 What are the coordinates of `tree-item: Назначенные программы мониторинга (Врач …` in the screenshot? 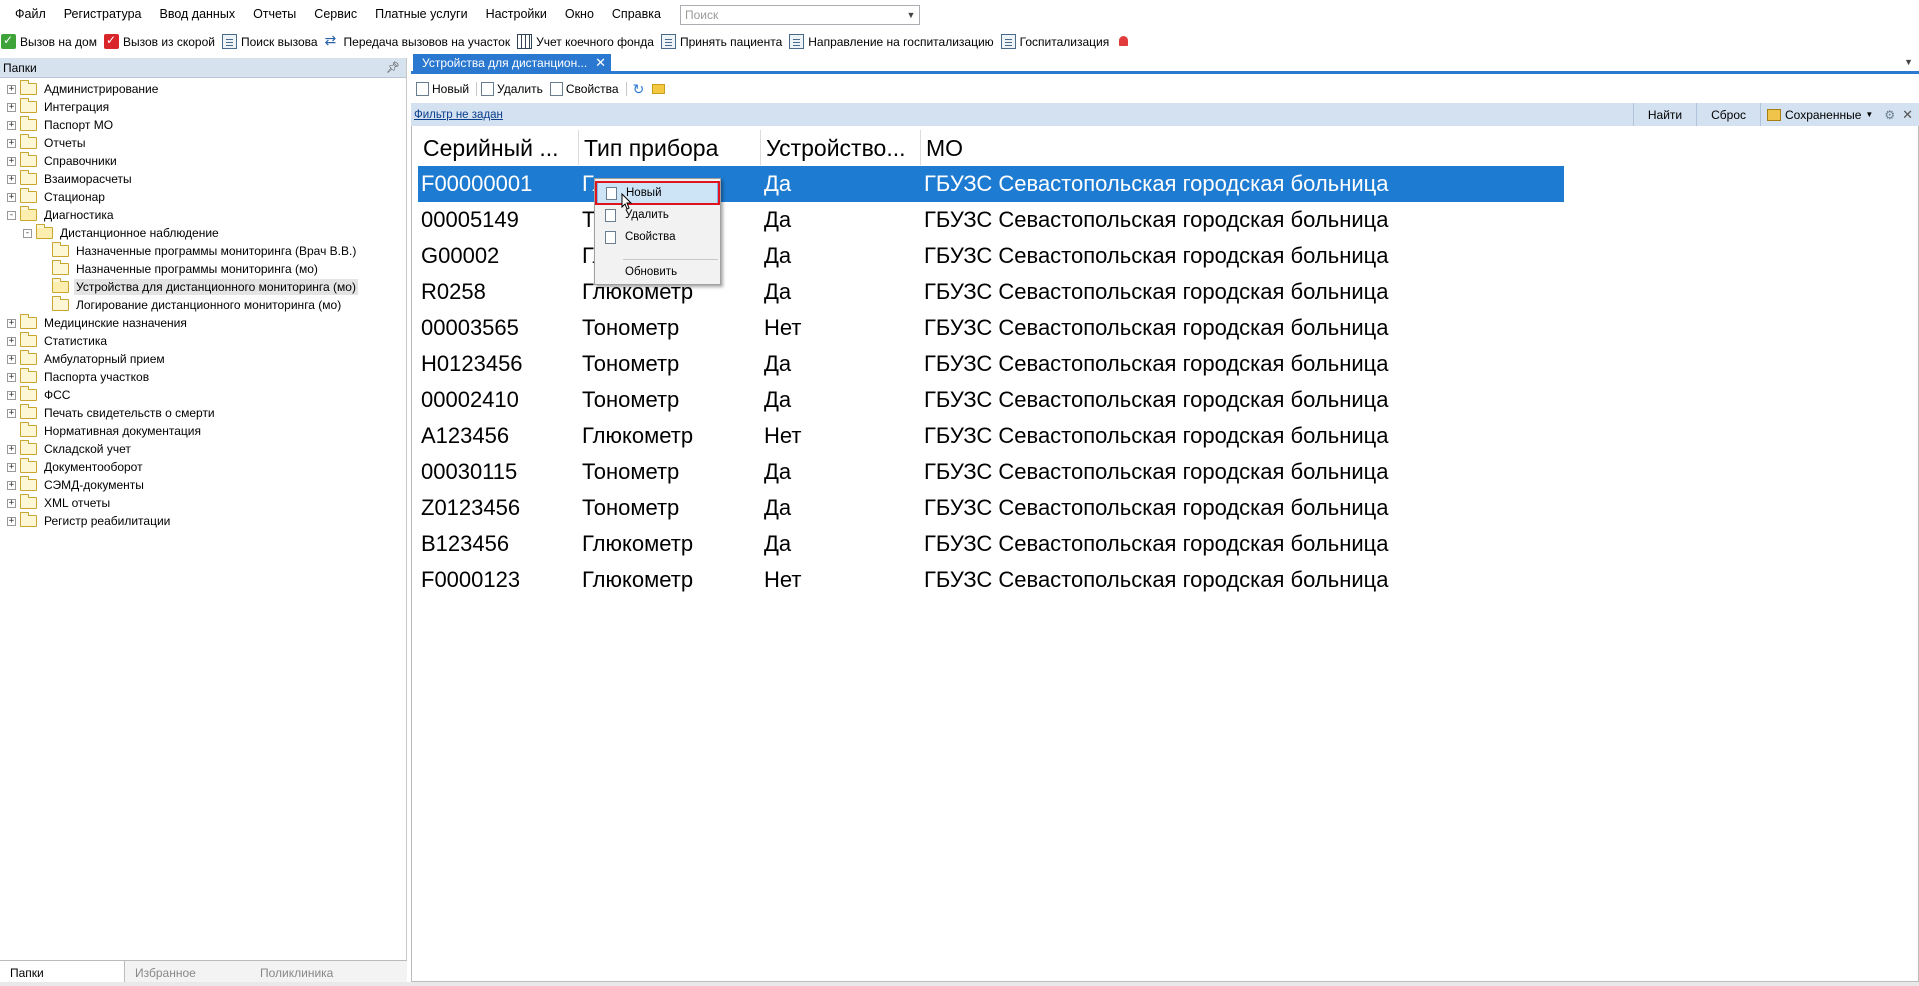 It's located at (203, 251).